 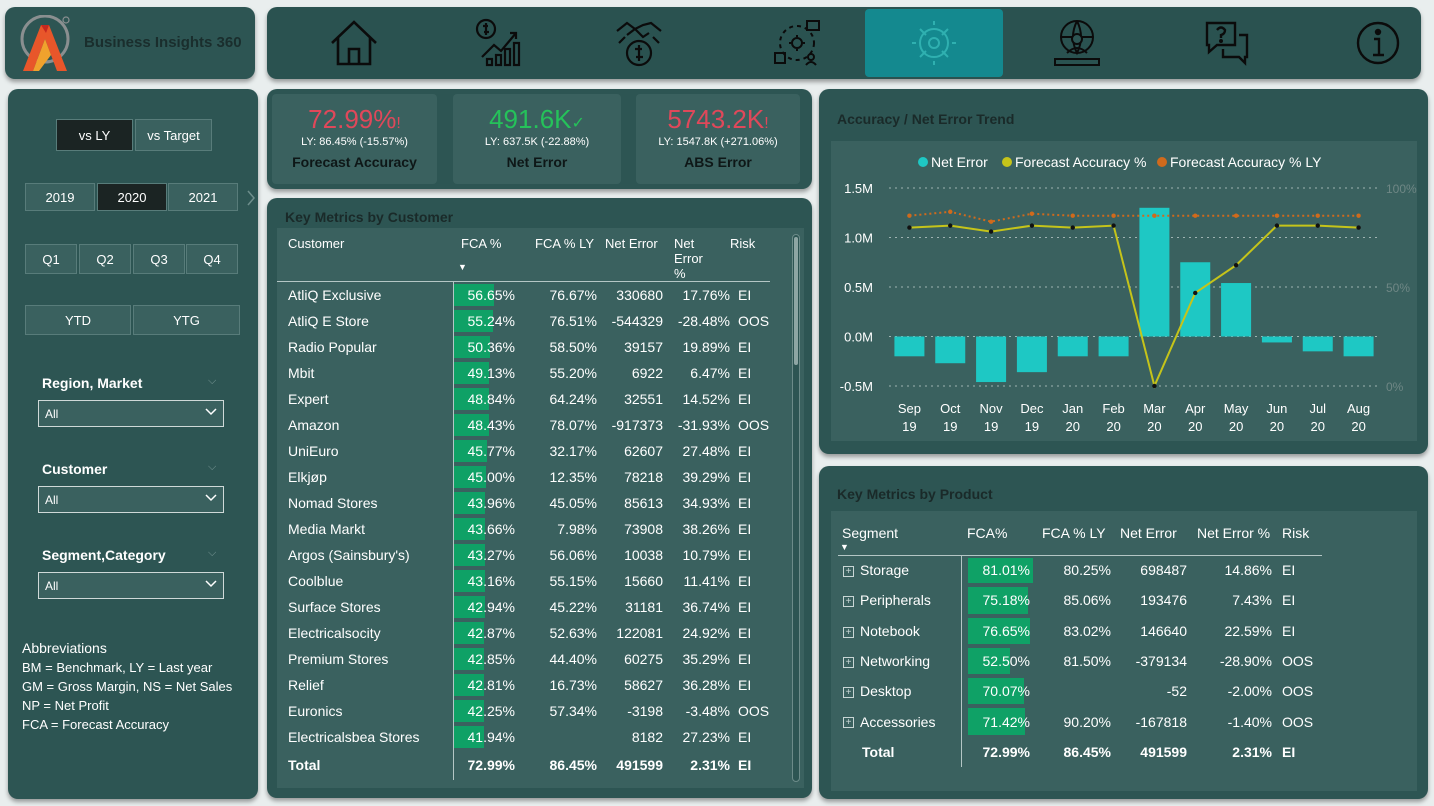 What do you see at coordinates (105, 259) in the screenshot?
I see `q2-button: Q2` at bounding box center [105, 259].